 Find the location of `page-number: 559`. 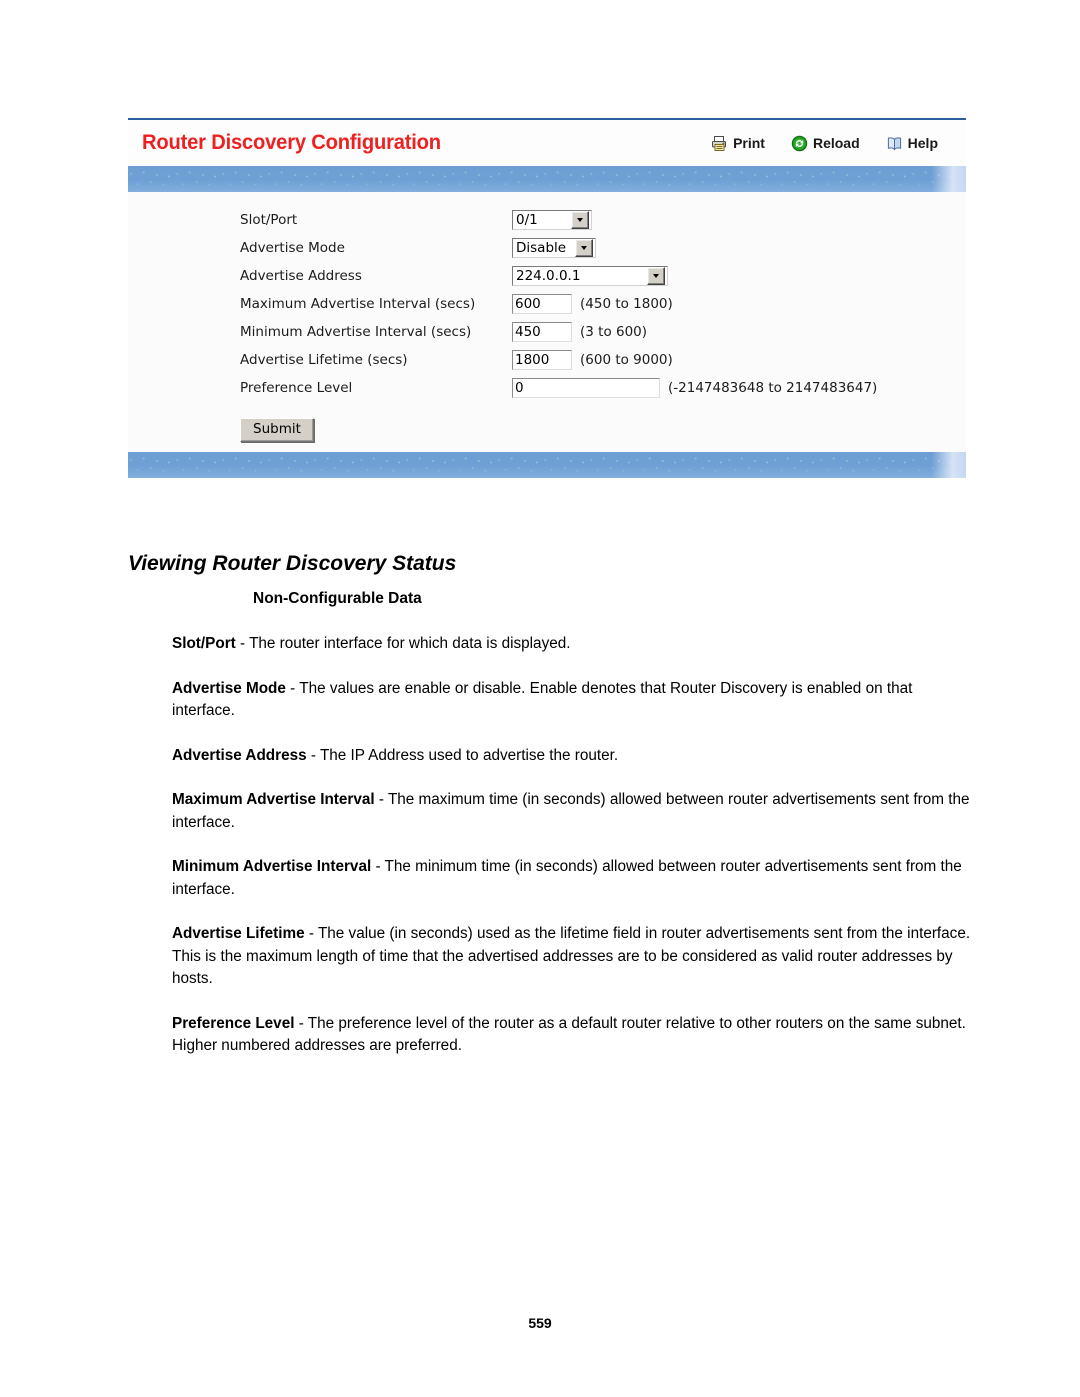

page-number: 559 is located at coordinates (540, 1323).